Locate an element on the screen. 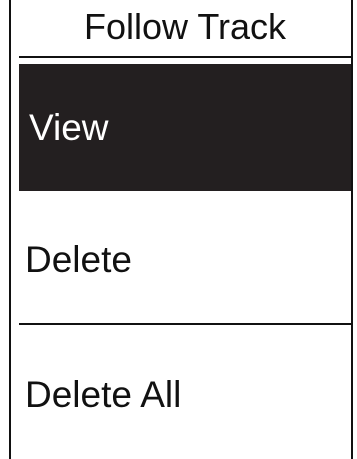 This screenshot has height=459, width=357. header-divider is located at coordinates (185, 57).